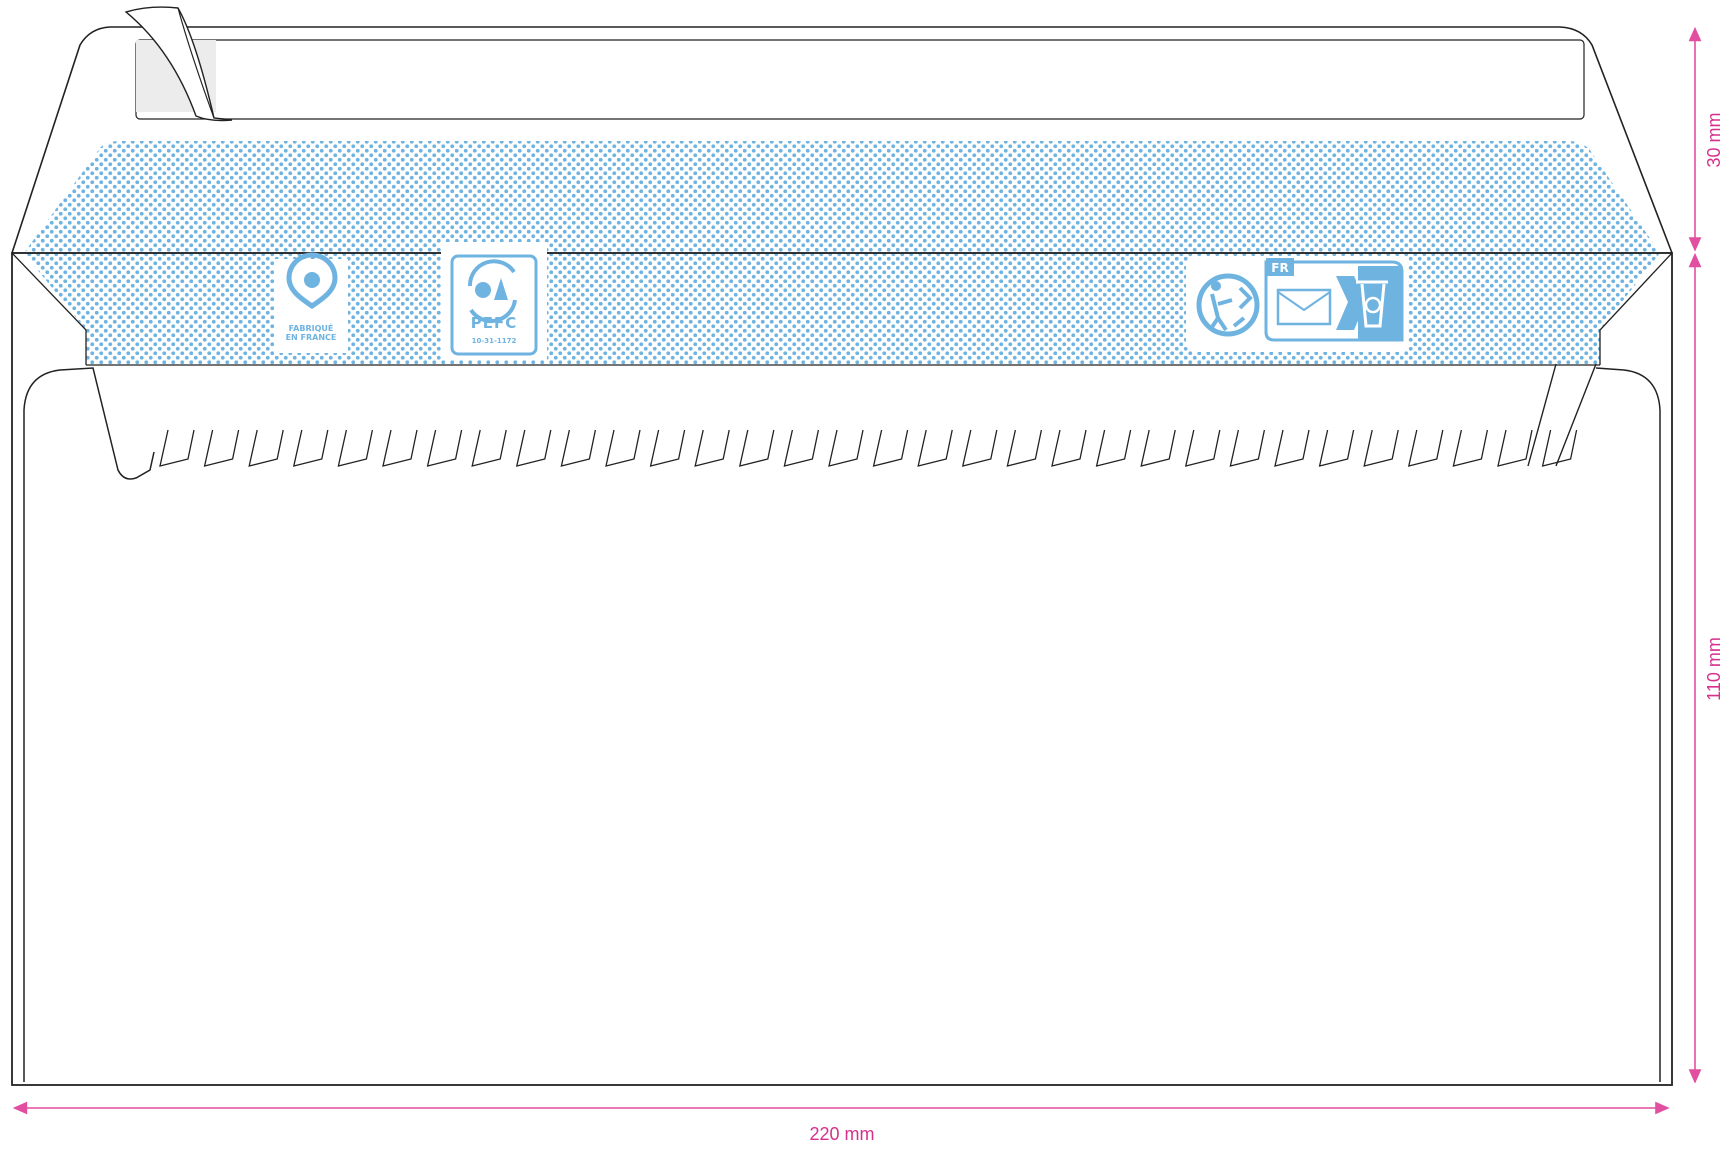 This screenshot has height=1153, width=1730. What do you see at coordinates (1216, 286) in the screenshot?
I see `triman-head-icon` at bounding box center [1216, 286].